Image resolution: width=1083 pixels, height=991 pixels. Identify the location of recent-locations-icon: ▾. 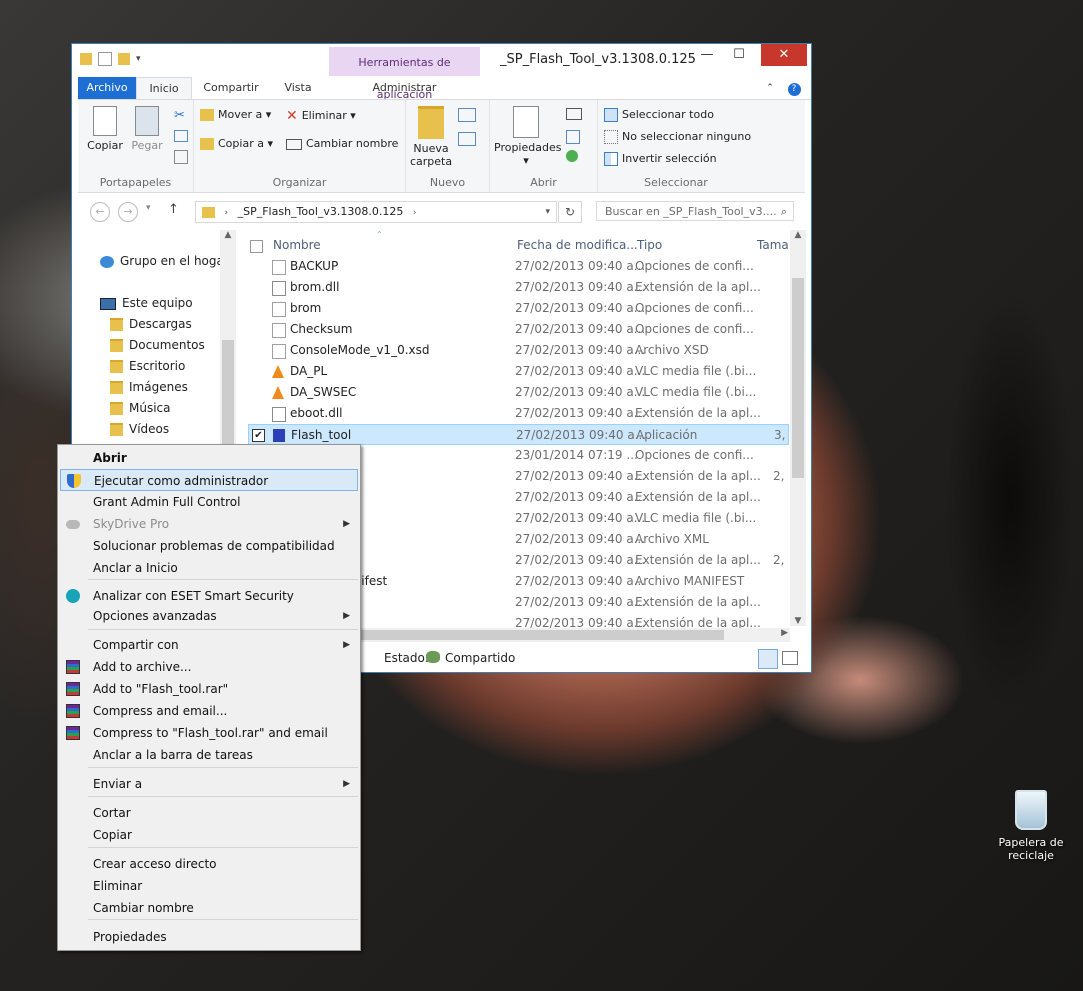
(148, 208).